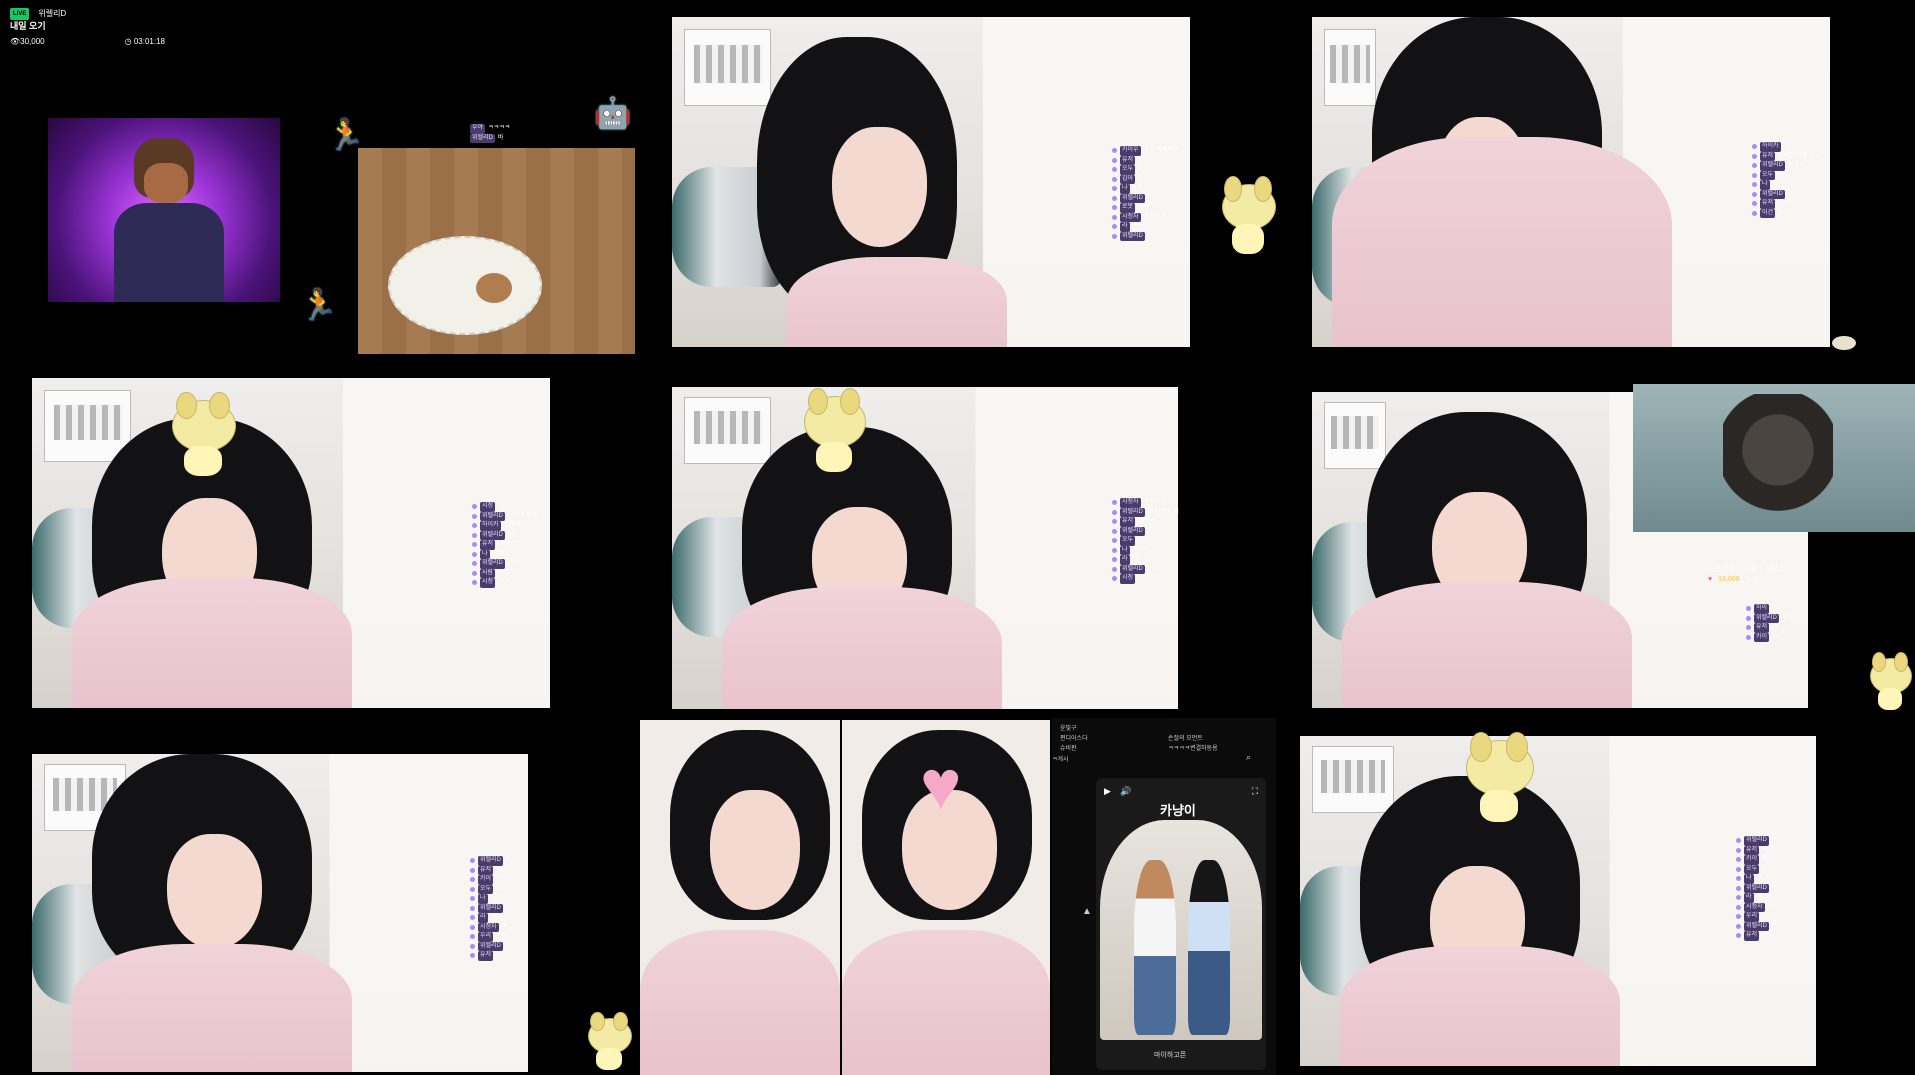  What do you see at coordinates (1729, 579) in the screenshot?
I see `donation-amount: 10,000` at bounding box center [1729, 579].